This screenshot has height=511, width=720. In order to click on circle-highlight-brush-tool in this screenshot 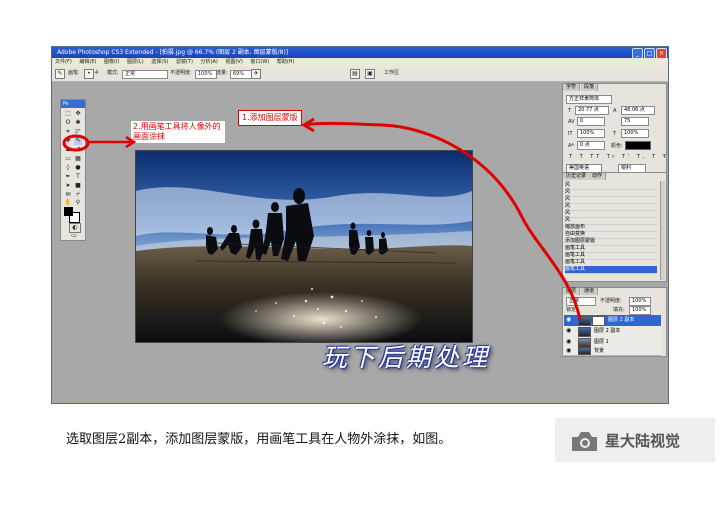, I will do `click(76, 143)`.